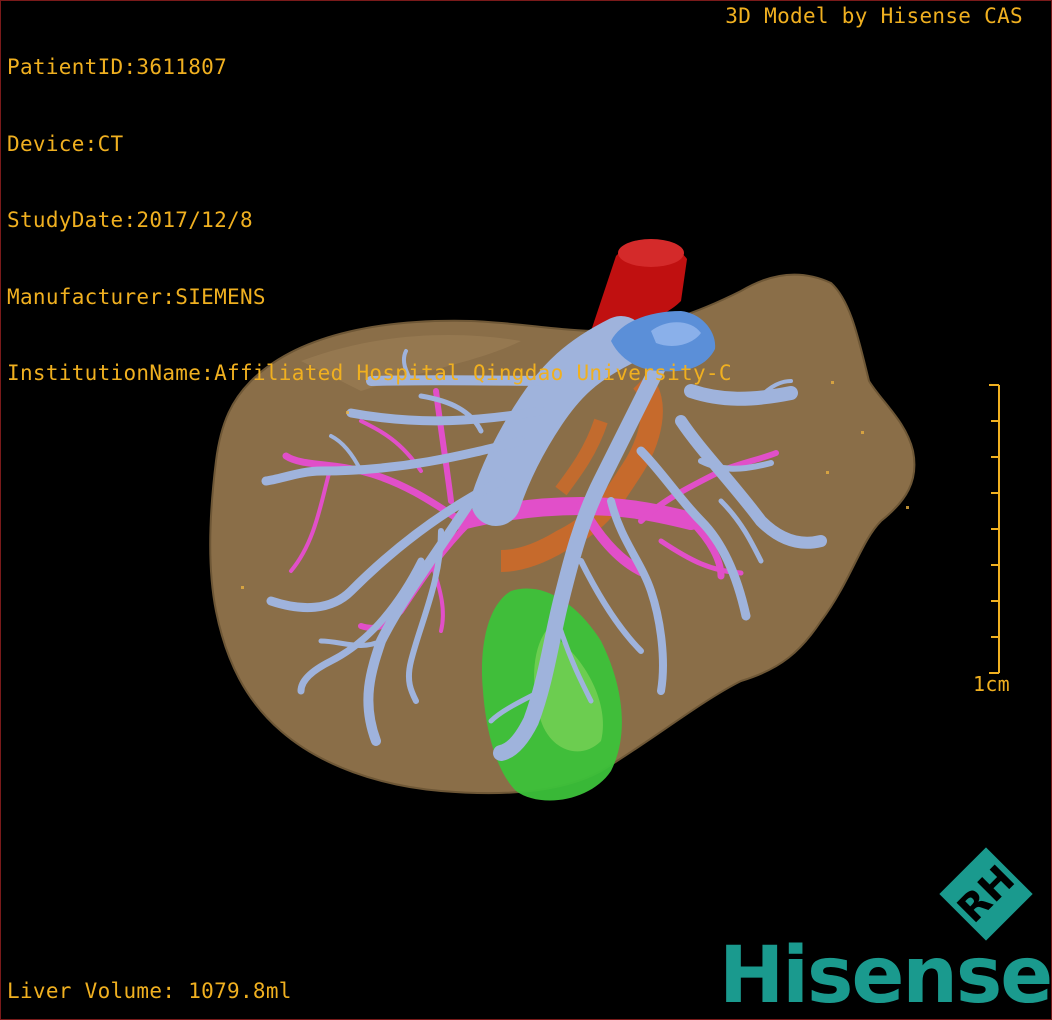 Image resolution: width=1052 pixels, height=1020 pixels. I want to click on manufacturer: Manufacturer:SIEMENS, so click(136, 296).